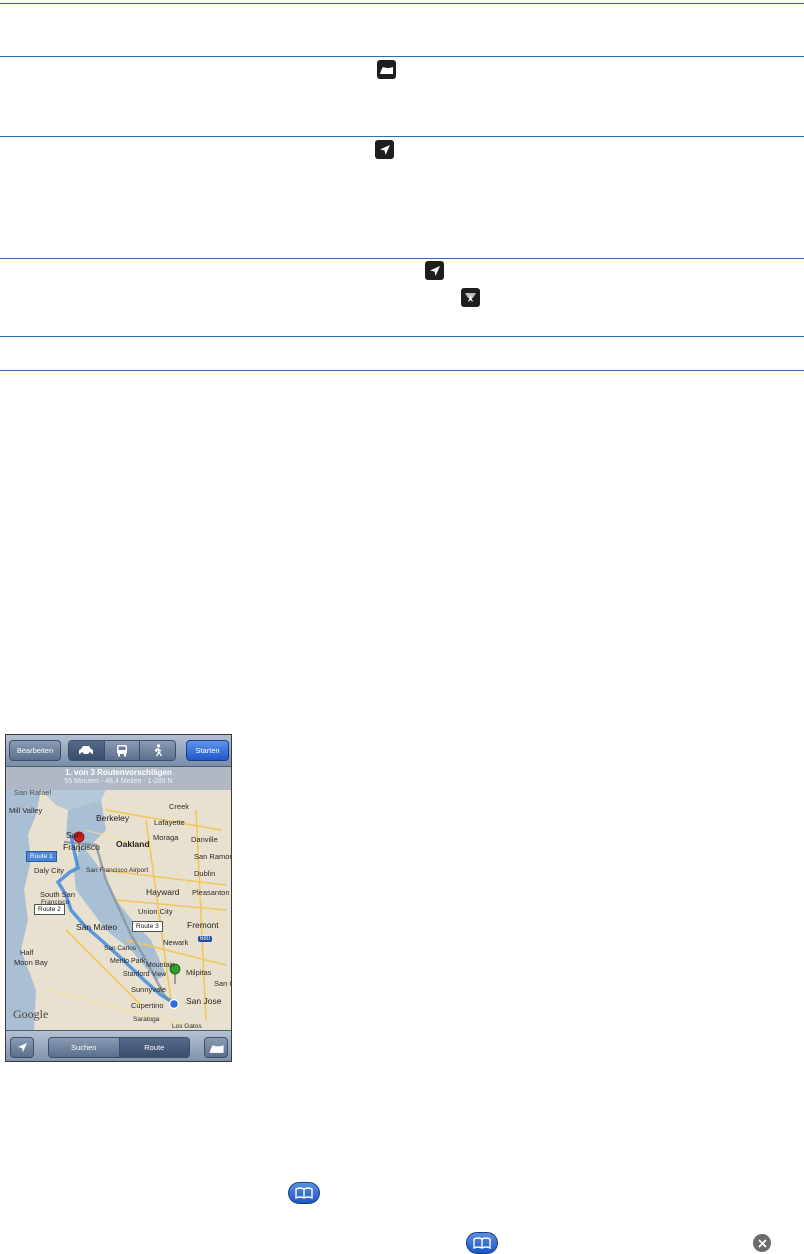 Image resolution: width=804 pixels, height=1254 pixels. I want to click on map-label: Moraga, so click(166, 837).